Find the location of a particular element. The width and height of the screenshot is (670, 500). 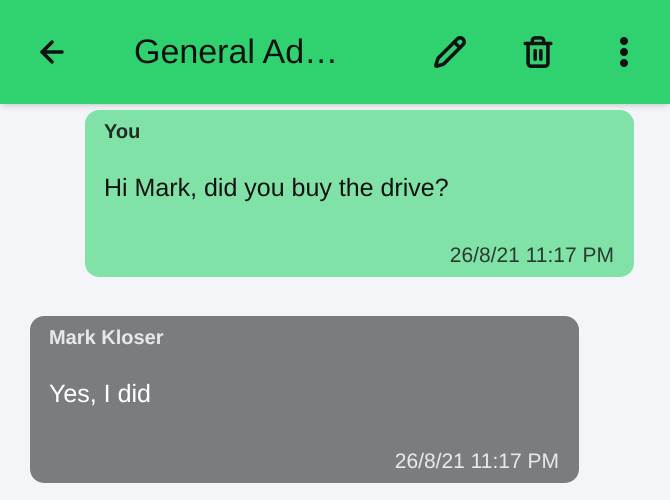

sender-name: Mark Kloser is located at coordinates (106, 338).